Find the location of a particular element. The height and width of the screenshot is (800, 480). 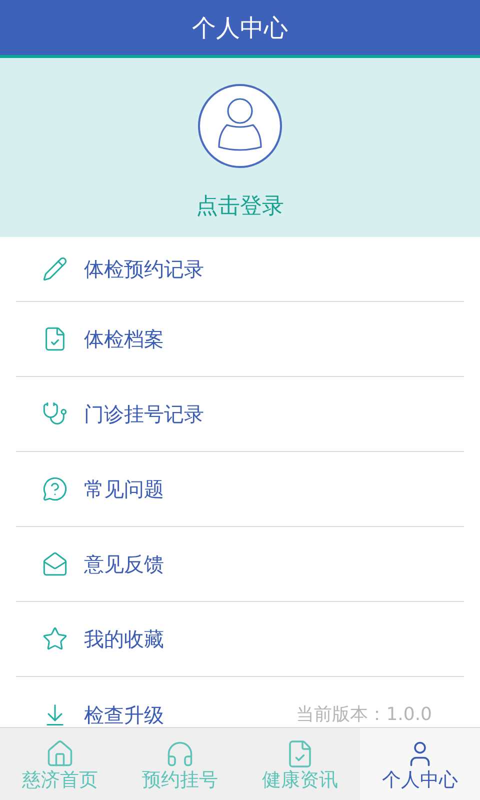

menu-item: 我的收藏 is located at coordinates (240, 639).